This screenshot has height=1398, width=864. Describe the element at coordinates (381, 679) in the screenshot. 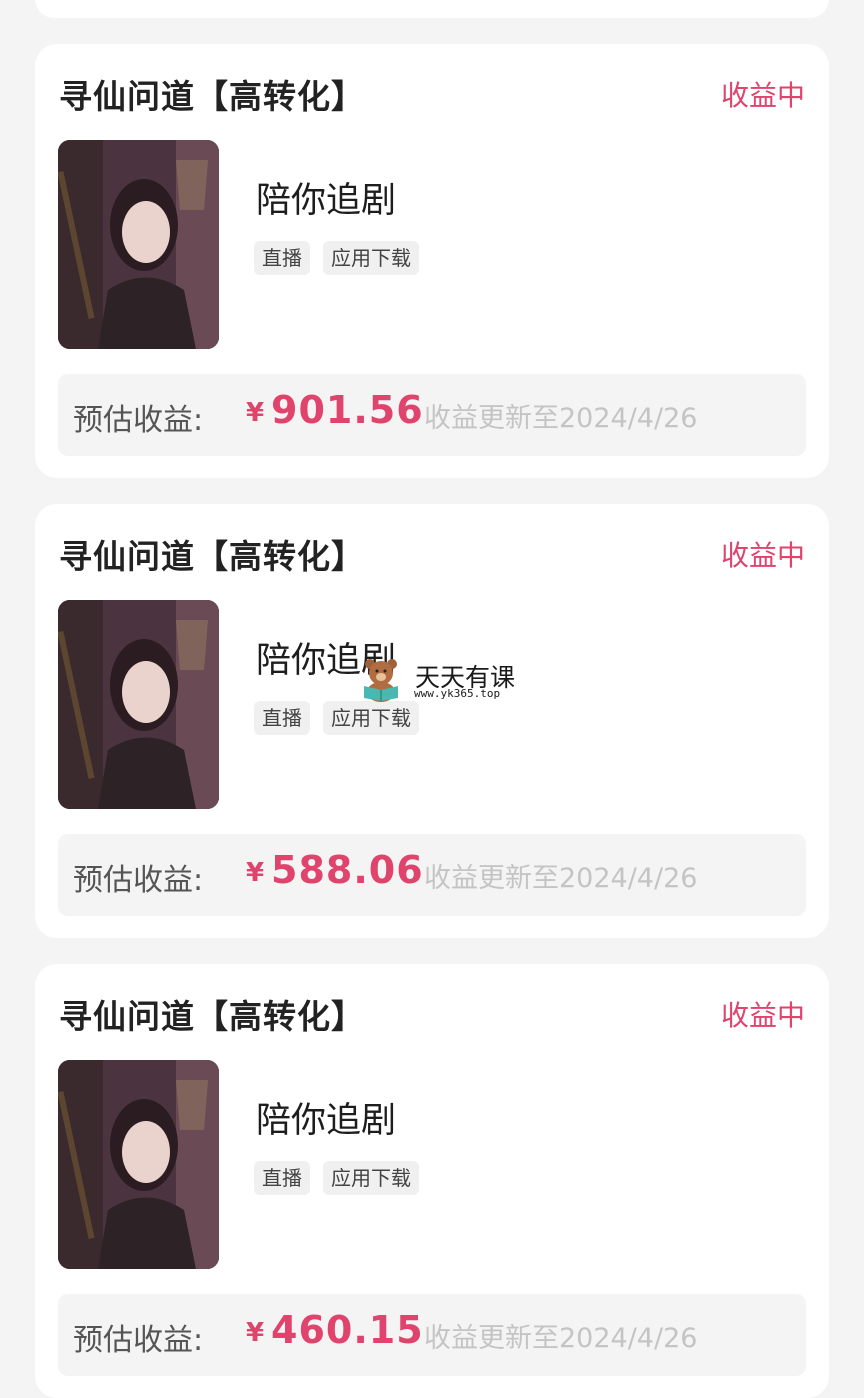

I see `bear-reading-icon` at that location.